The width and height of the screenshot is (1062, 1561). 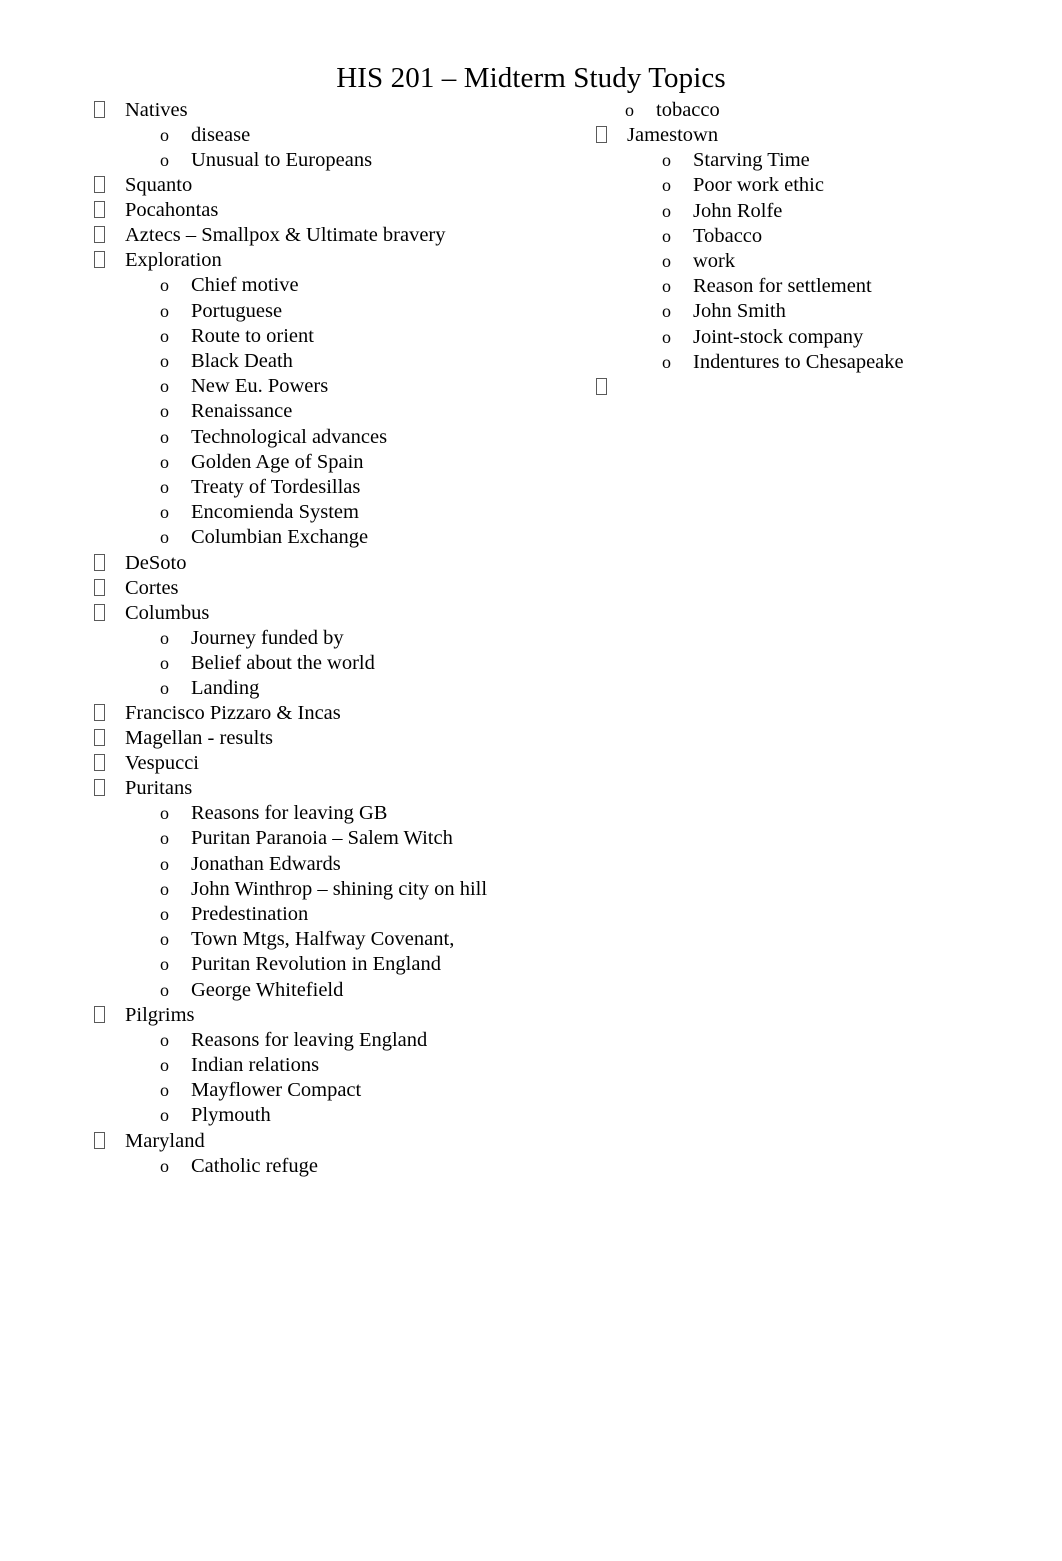 I want to click on list-item-label: Puritan Paranoia – Salem Witch, so click(x=322, y=838).